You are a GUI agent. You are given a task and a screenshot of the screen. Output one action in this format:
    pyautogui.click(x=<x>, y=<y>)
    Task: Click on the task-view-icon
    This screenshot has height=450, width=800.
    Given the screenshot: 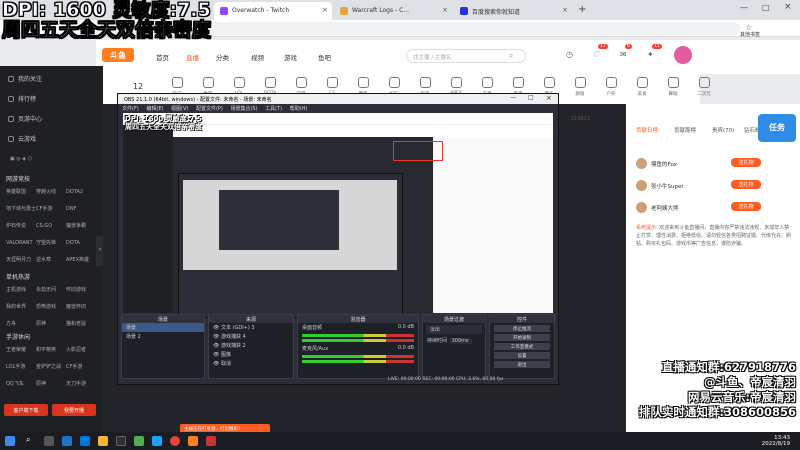 What is the action you would take?
    pyautogui.click(x=49, y=441)
    